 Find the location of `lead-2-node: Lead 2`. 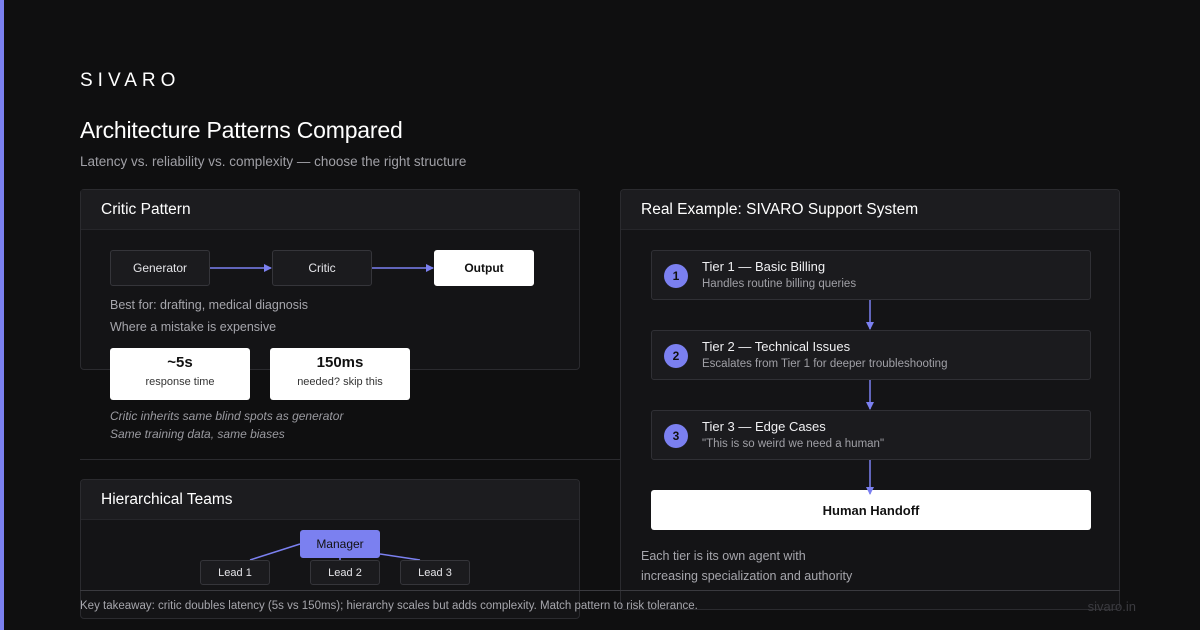

lead-2-node: Lead 2 is located at coordinates (345, 572).